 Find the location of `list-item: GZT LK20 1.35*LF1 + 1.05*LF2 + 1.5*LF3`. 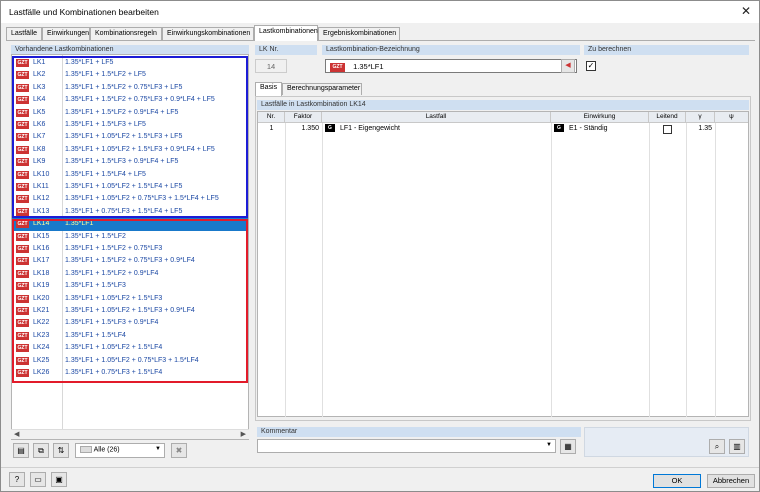

list-item: GZT LK20 1.35*LF1 + 1.05*LF2 + 1.5*LF3 is located at coordinates (130, 299).